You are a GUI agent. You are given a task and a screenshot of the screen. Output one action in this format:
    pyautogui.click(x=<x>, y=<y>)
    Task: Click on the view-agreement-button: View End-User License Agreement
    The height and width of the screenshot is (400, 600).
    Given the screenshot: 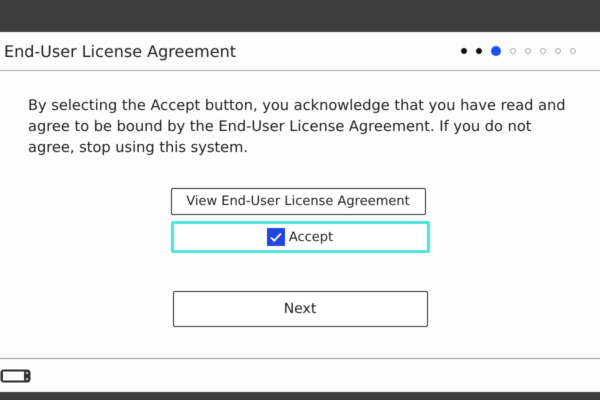 What is the action you would take?
    pyautogui.click(x=298, y=201)
    